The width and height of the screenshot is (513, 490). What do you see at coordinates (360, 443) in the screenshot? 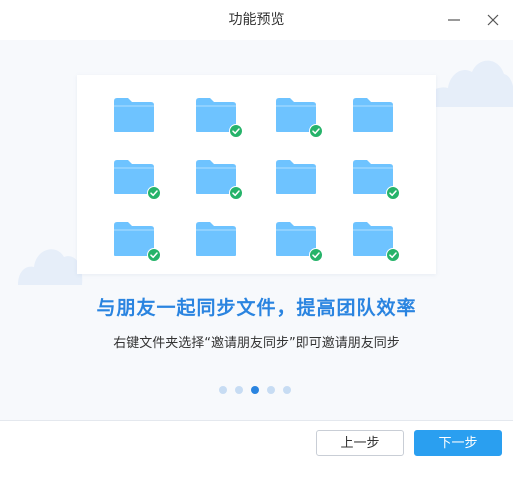
I see `previous-step-button: 上一步` at bounding box center [360, 443].